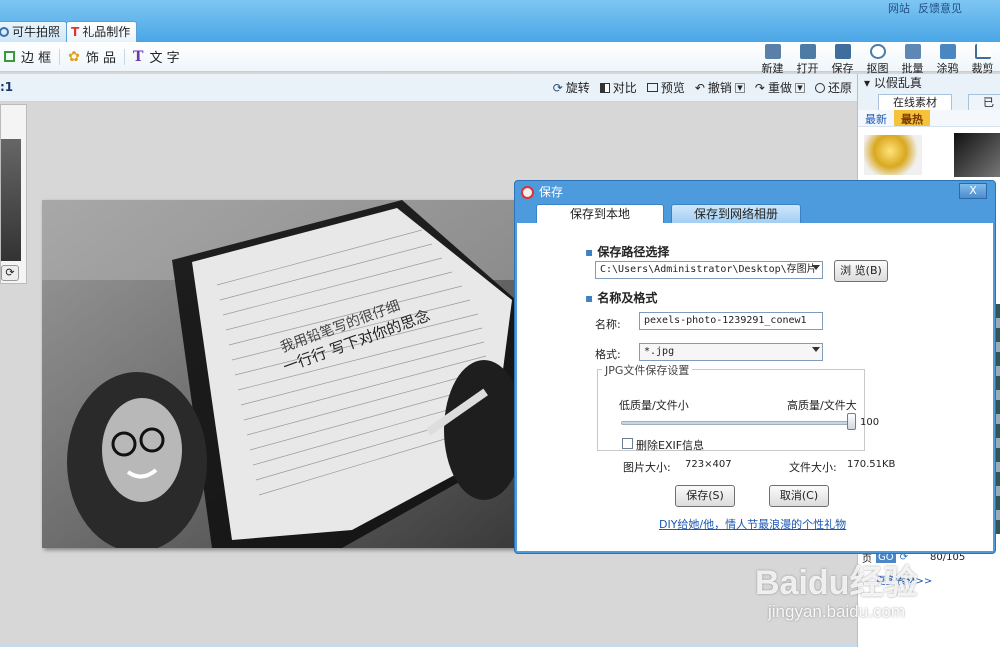 This screenshot has width=1000, height=647. What do you see at coordinates (156, 57) in the screenshot?
I see `text-button: T 文 字` at bounding box center [156, 57].